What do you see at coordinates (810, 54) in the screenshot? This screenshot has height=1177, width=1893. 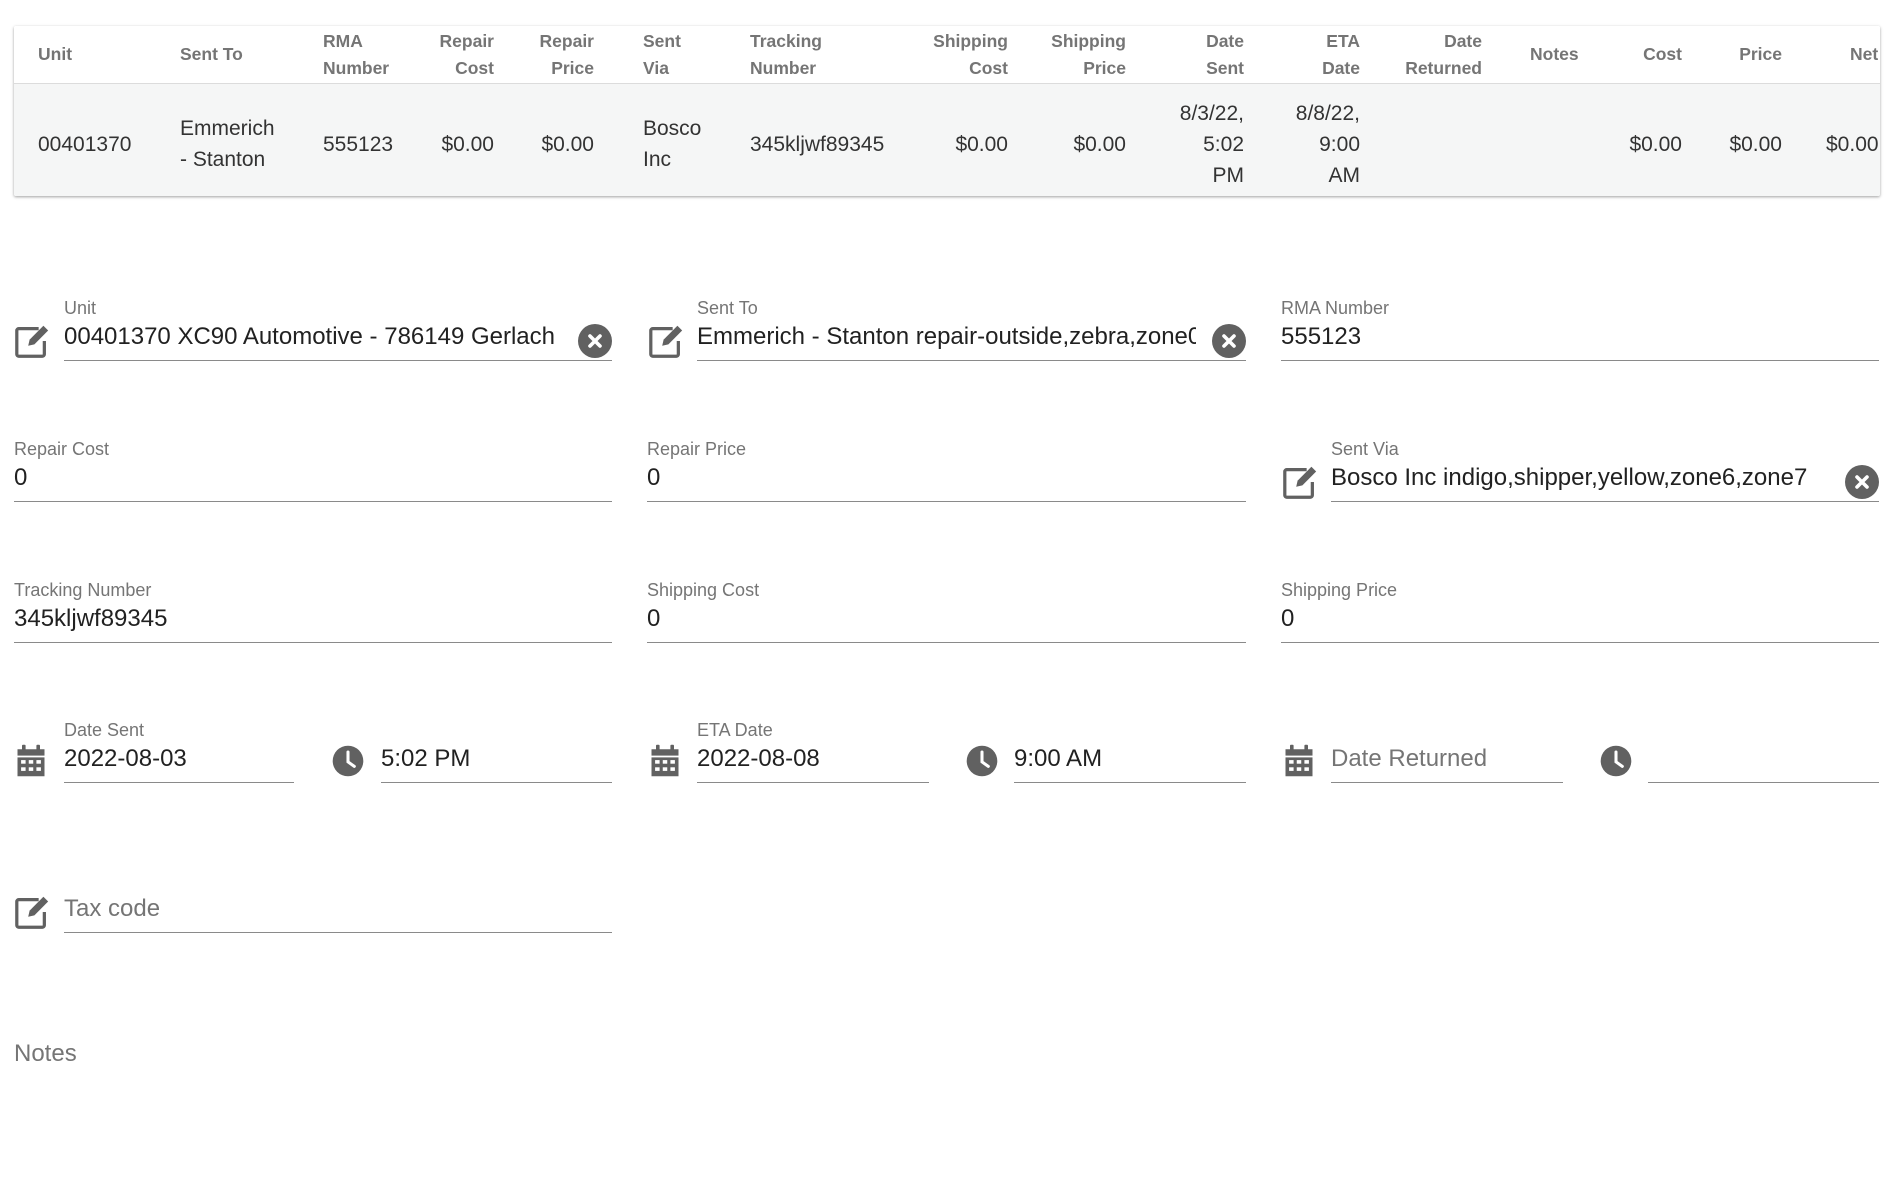 I see `col-tracking-number: Tracking Number` at bounding box center [810, 54].